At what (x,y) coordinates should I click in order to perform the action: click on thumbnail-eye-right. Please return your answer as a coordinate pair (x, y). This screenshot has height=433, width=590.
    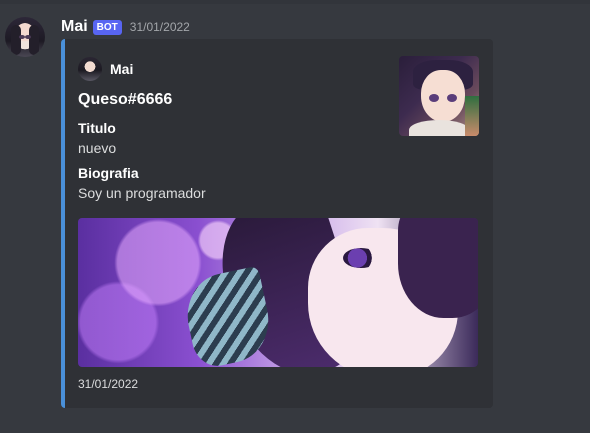
    Looking at the image, I should click on (452, 98).